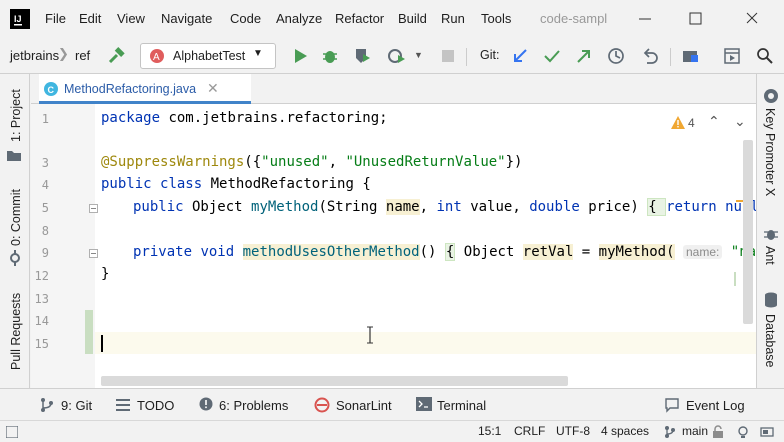 This screenshot has height=442, width=784. I want to click on code-line-4: public class MethodRefactoring {, so click(236, 184).